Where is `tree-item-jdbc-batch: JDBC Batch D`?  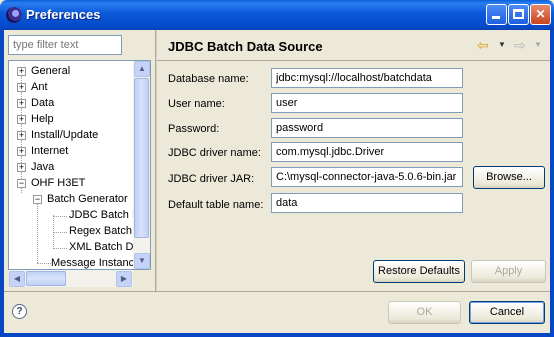 tree-item-jdbc-batch: JDBC Batch D is located at coordinates (74, 215).